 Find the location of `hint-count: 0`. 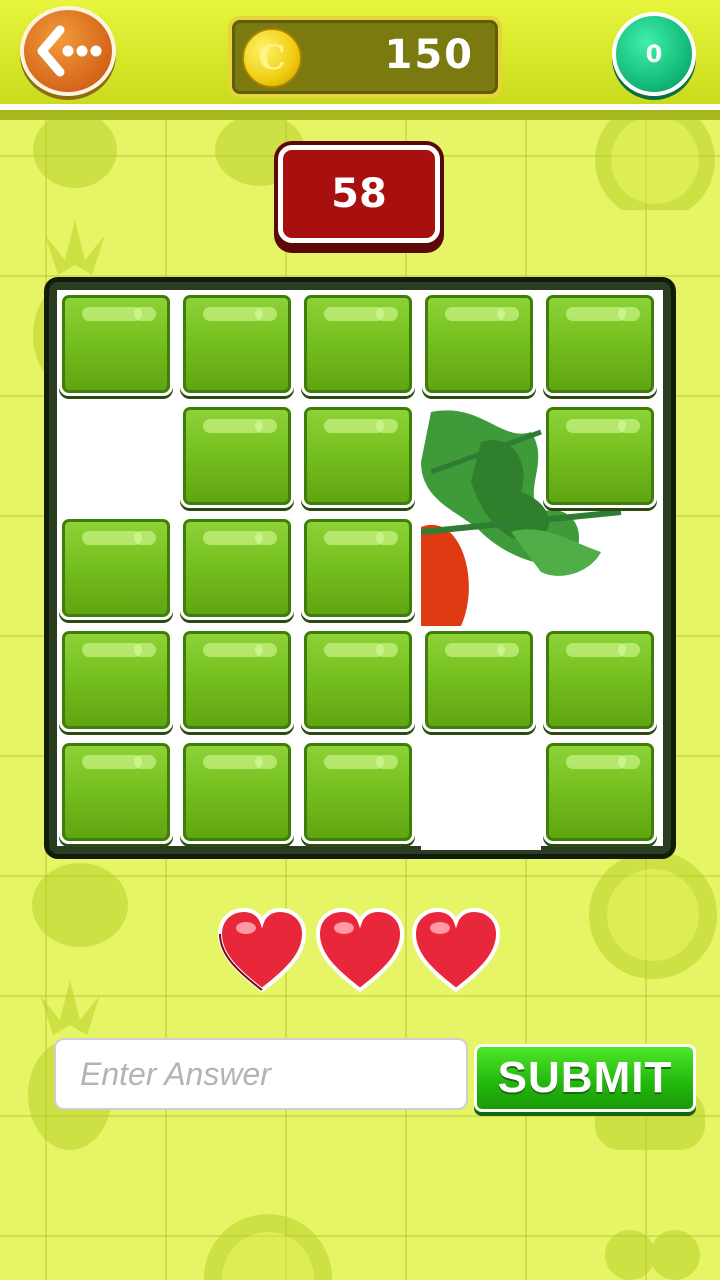

hint-count: 0 is located at coordinates (654, 54).